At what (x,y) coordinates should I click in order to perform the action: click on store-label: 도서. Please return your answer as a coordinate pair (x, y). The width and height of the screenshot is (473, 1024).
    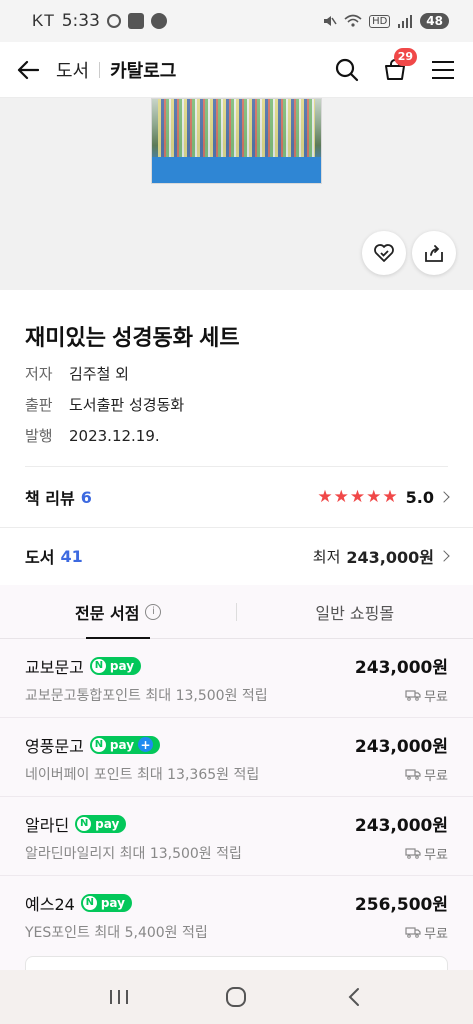
    Looking at the image, I should click on (40, 557).